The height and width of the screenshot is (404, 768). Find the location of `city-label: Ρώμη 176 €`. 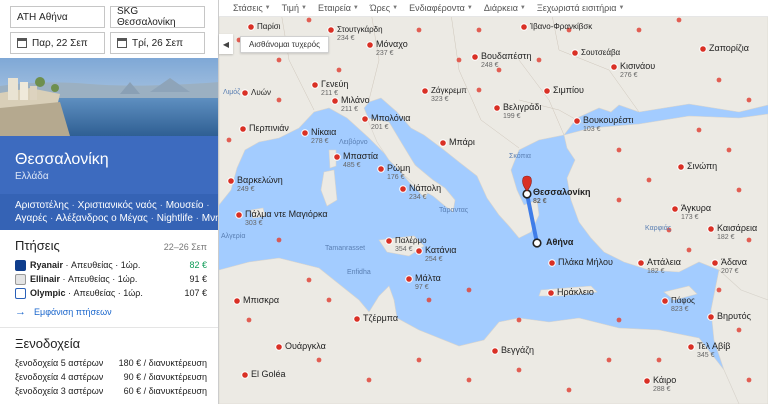

city-label: Ρώμη 176 € is located at coordinates (398, 173).